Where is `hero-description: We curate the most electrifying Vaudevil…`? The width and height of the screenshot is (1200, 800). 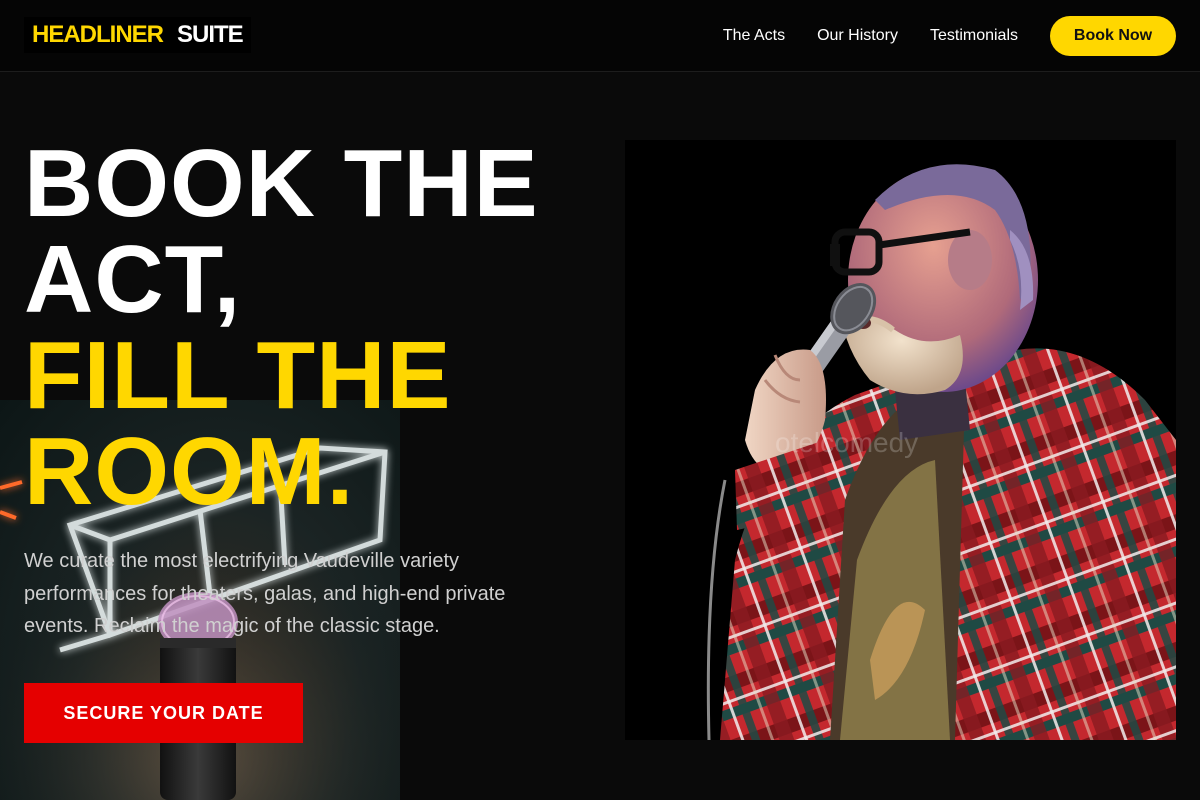 hero-description: We curate the most electrifying Vaudevil… is located at coordinates (265, 593).